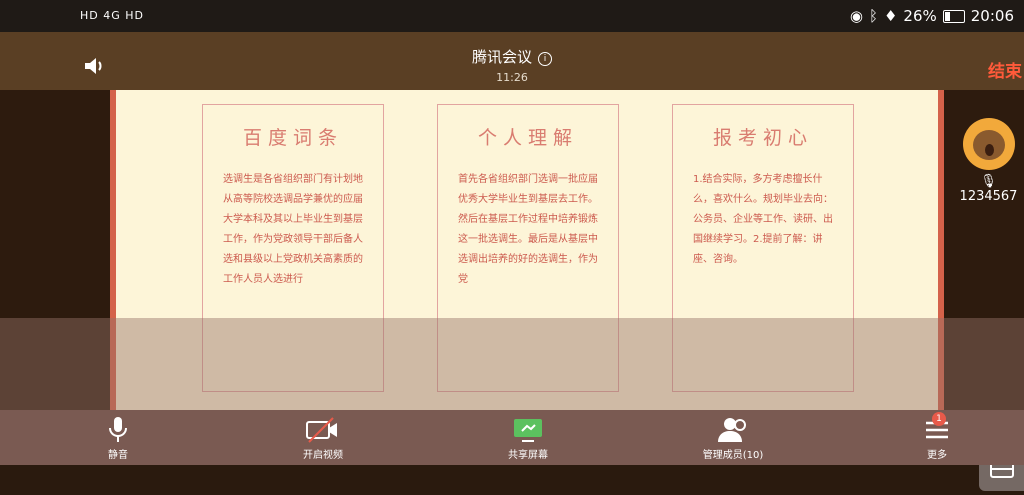 This screenshot has height=495, width=1024. Describe the element at coordinates (512, 77) in the screenshot. I see `meeting-duration: 11:26` at that location.